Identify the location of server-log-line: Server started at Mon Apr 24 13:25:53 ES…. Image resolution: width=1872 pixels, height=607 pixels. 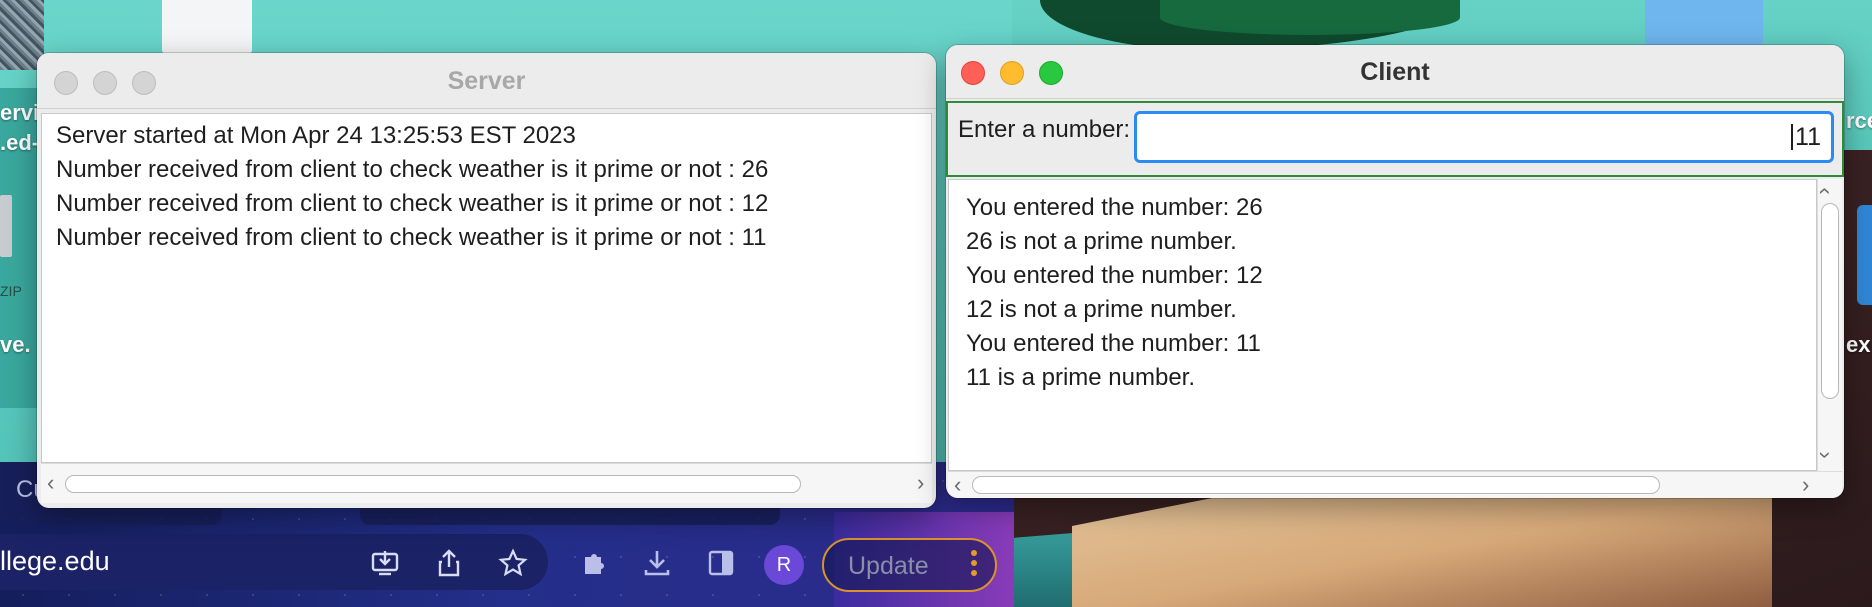
(316, 135).